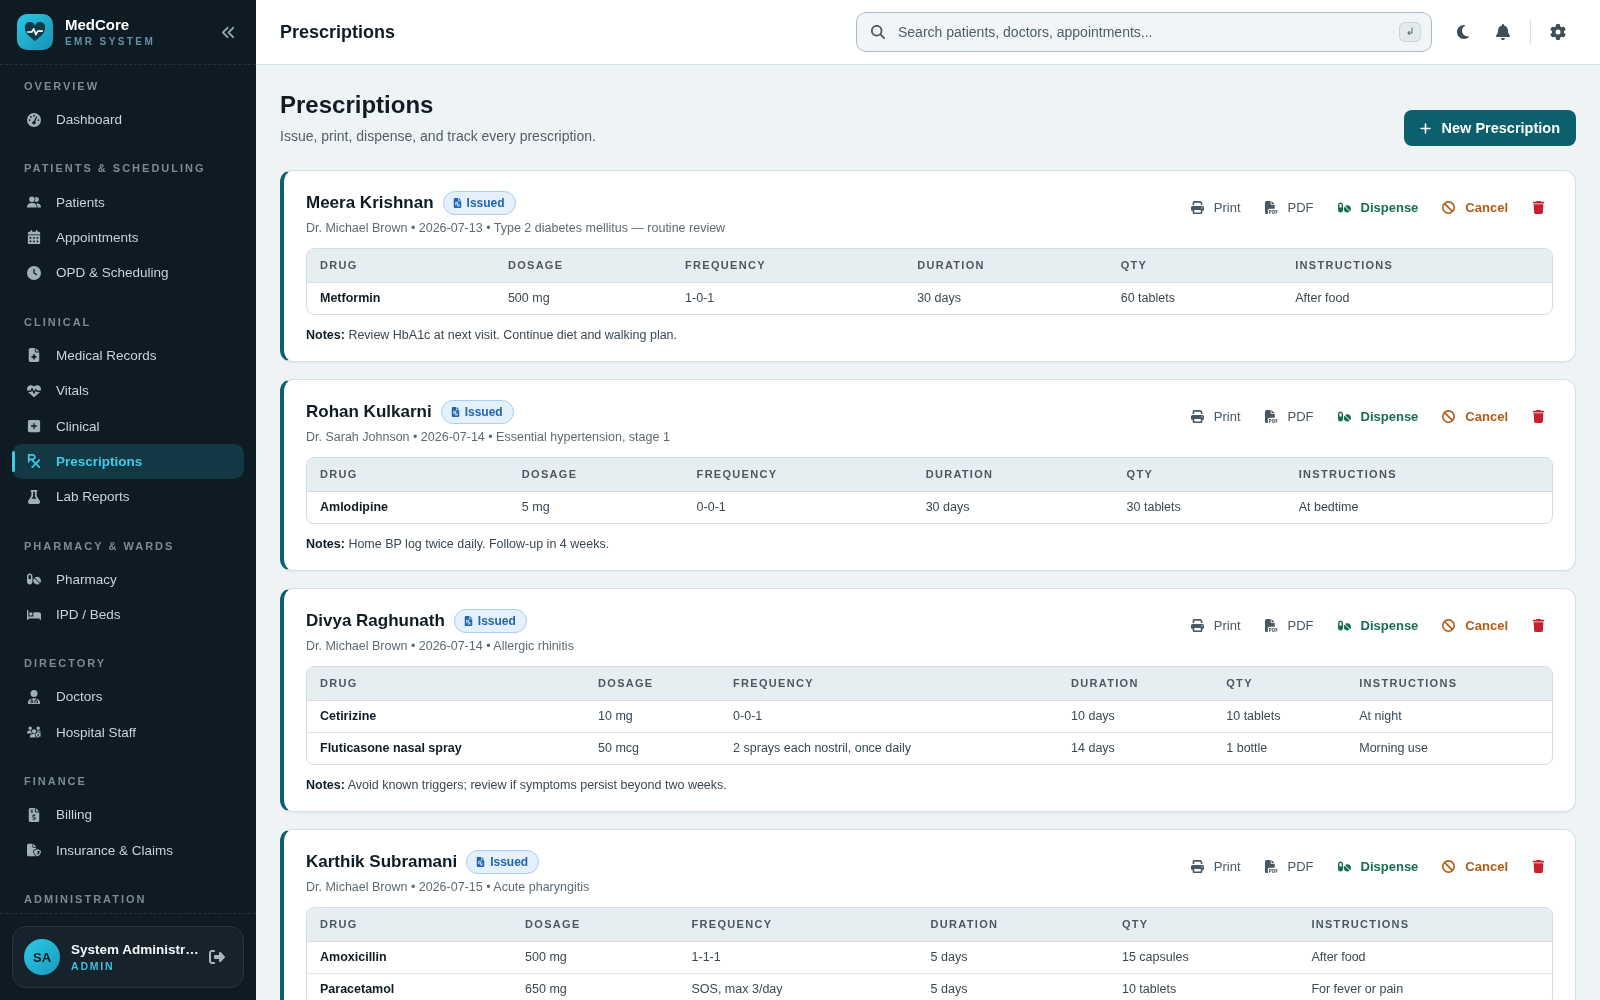 This screenshot has width=1600, height=1000. What do you see at coordinates (481, 862) in the screenshot?
I see `prescription-file-icon` at bounding box center [481, 862].